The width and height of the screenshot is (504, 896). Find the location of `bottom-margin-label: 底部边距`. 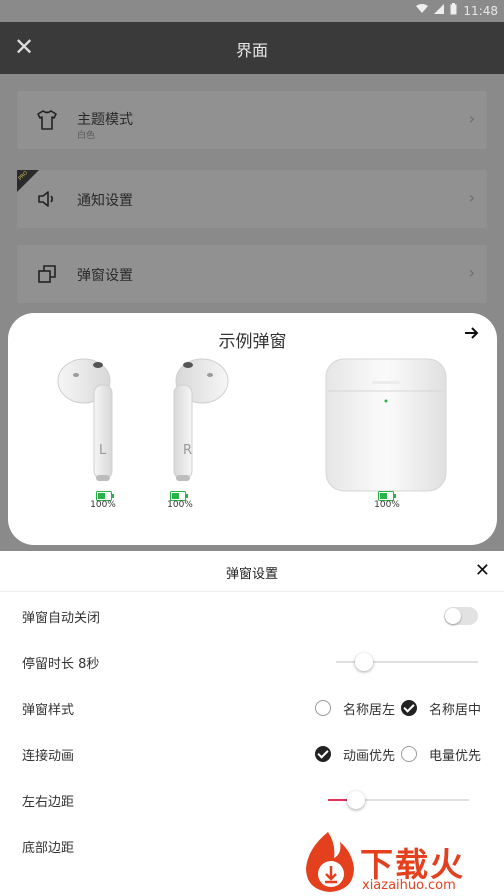

bottom-margin-label: 底部边距 is located at coordinates (48, 848).